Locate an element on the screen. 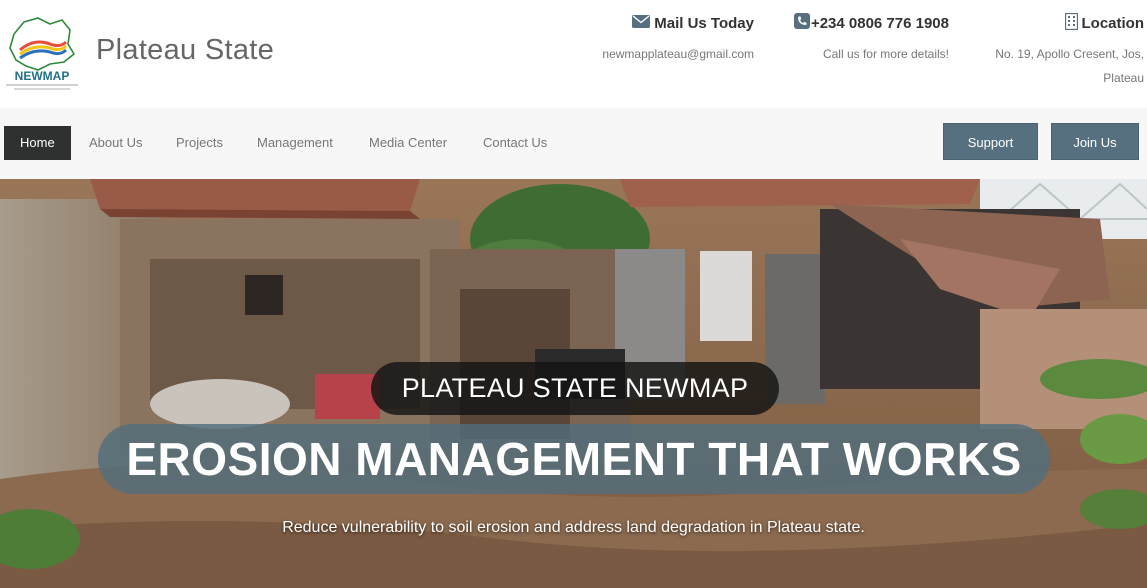 This screenshot has width=1147, height=588. nav-item-about-us: About Us is located at coordinates (115, 143).